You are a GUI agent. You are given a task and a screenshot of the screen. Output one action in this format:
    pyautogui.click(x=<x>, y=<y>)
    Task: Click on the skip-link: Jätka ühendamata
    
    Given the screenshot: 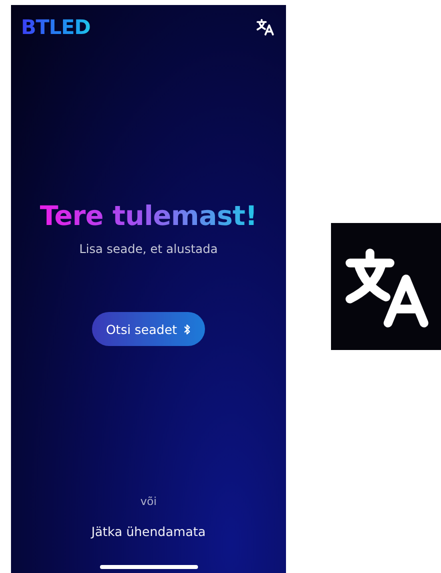 What is the action you would take?
    pyautogui.click(x=148, y=531)
    